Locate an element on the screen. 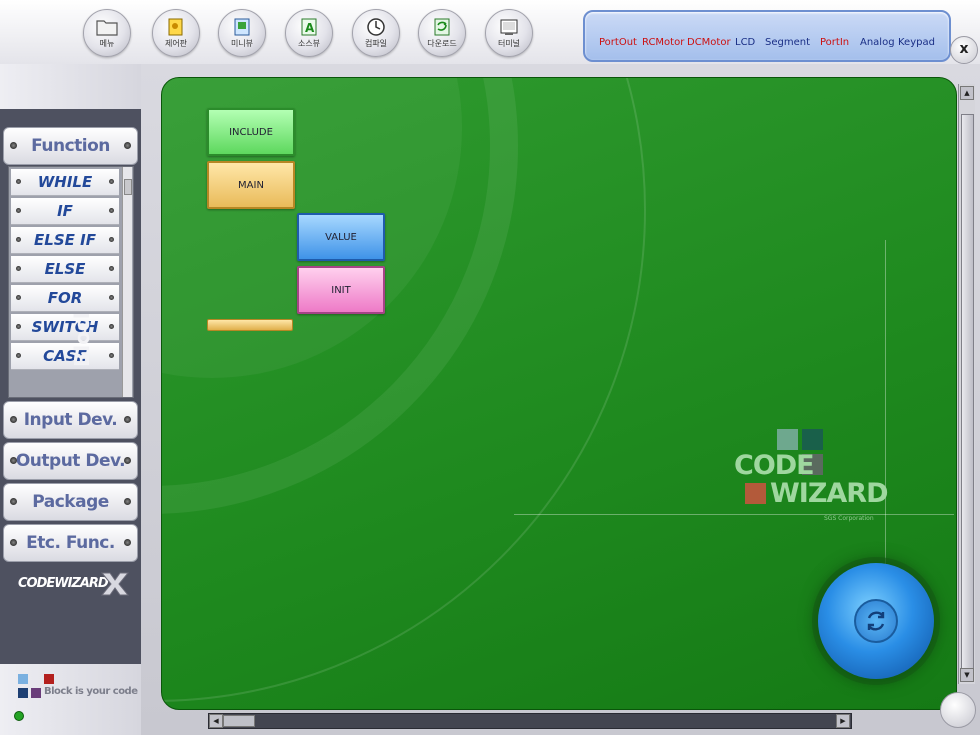  scroll-thumb is located at coordinates (128, 187).